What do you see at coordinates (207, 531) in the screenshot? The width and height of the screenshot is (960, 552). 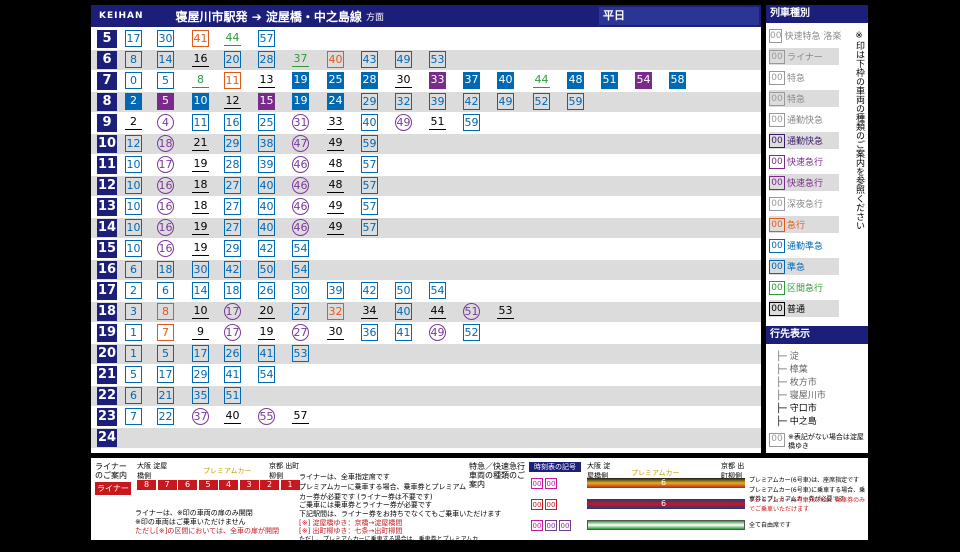 I see `liner-foot3: ただし[※]の区間においては、全車の扉が開閉` at bounding box center [207, 531].